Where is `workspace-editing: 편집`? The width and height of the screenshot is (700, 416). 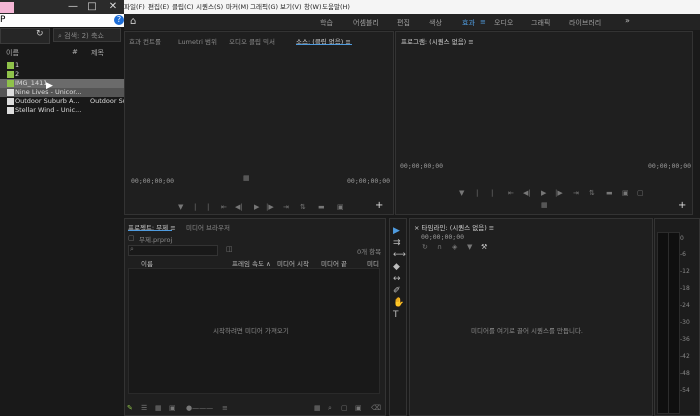
workspace-editing: 편집 is located at coordinates (403, 23).